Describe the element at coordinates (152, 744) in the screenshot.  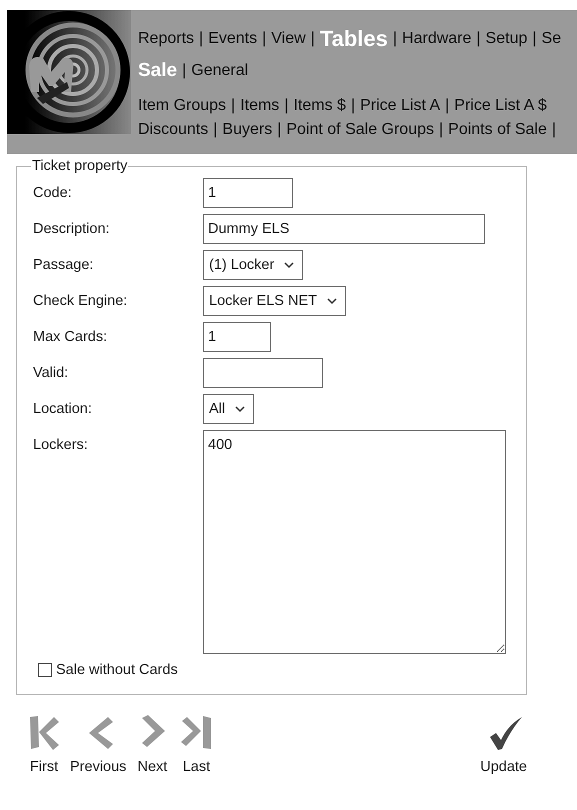
I see `nav-button: Next` at that location.